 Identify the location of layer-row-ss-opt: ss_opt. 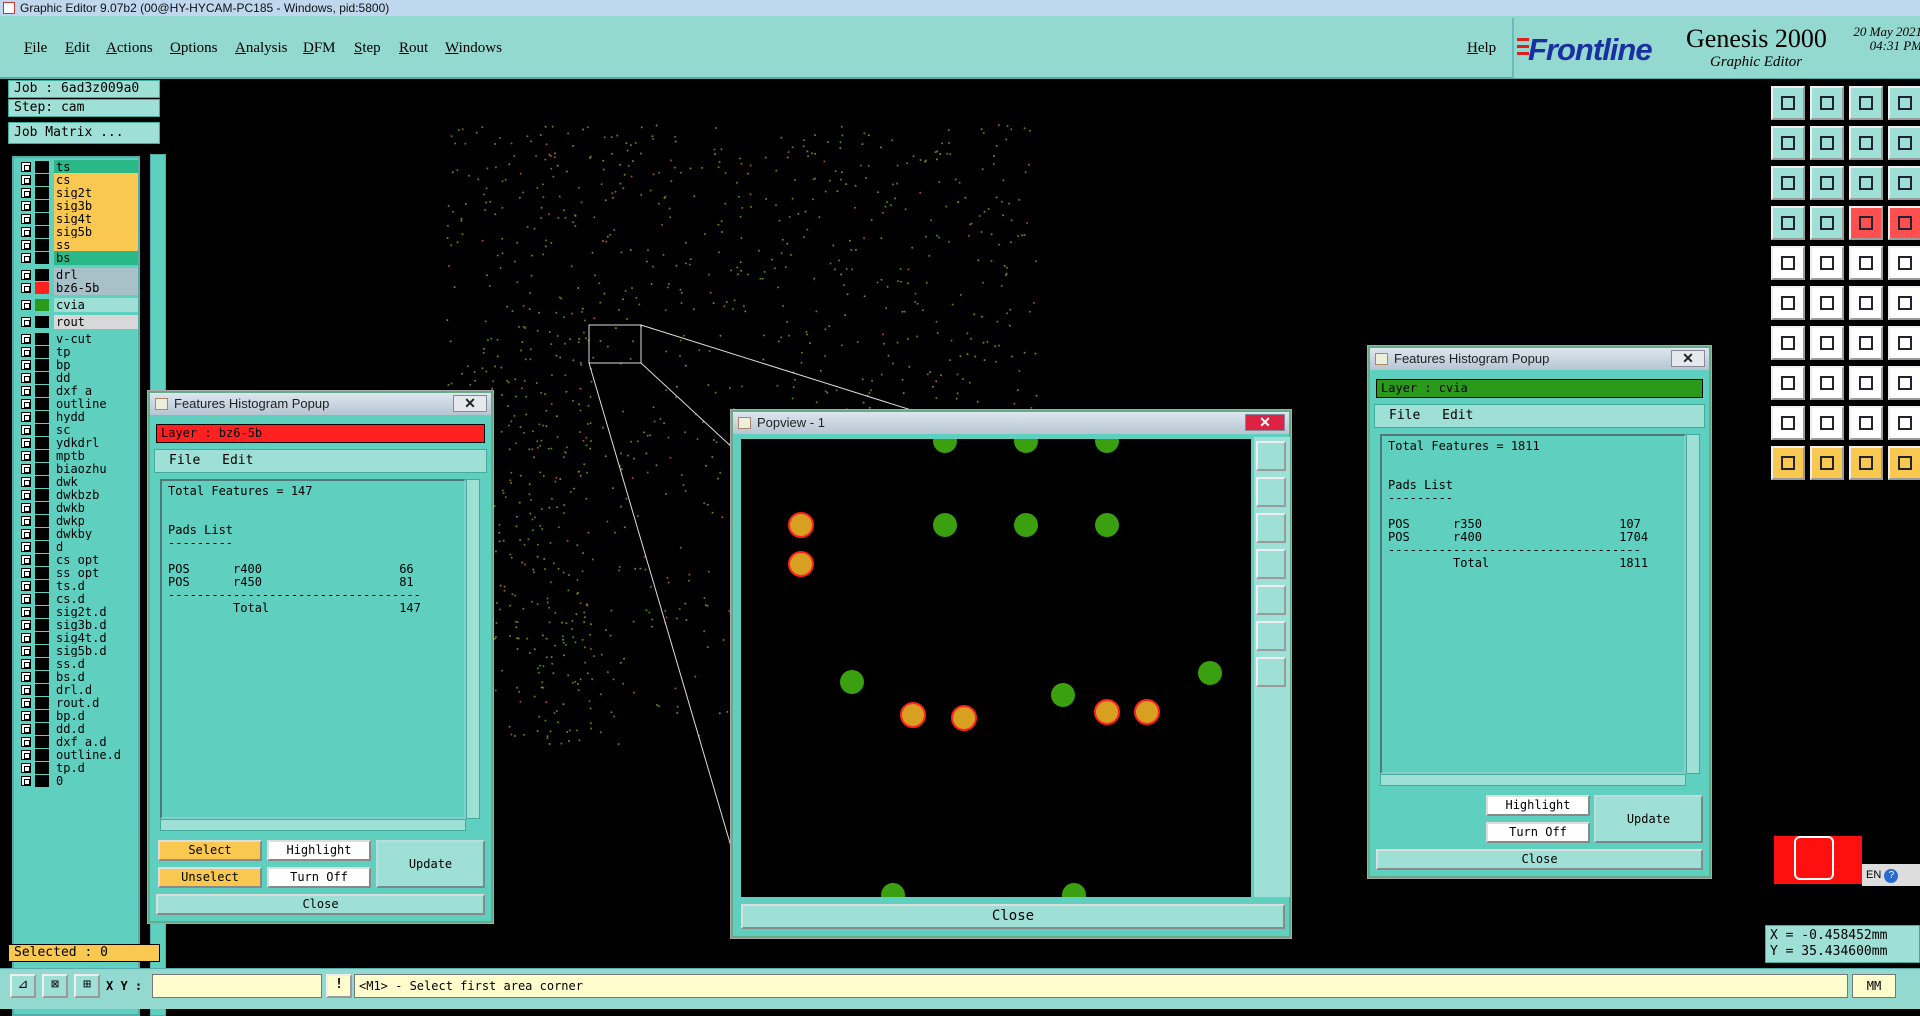
(78, 573).